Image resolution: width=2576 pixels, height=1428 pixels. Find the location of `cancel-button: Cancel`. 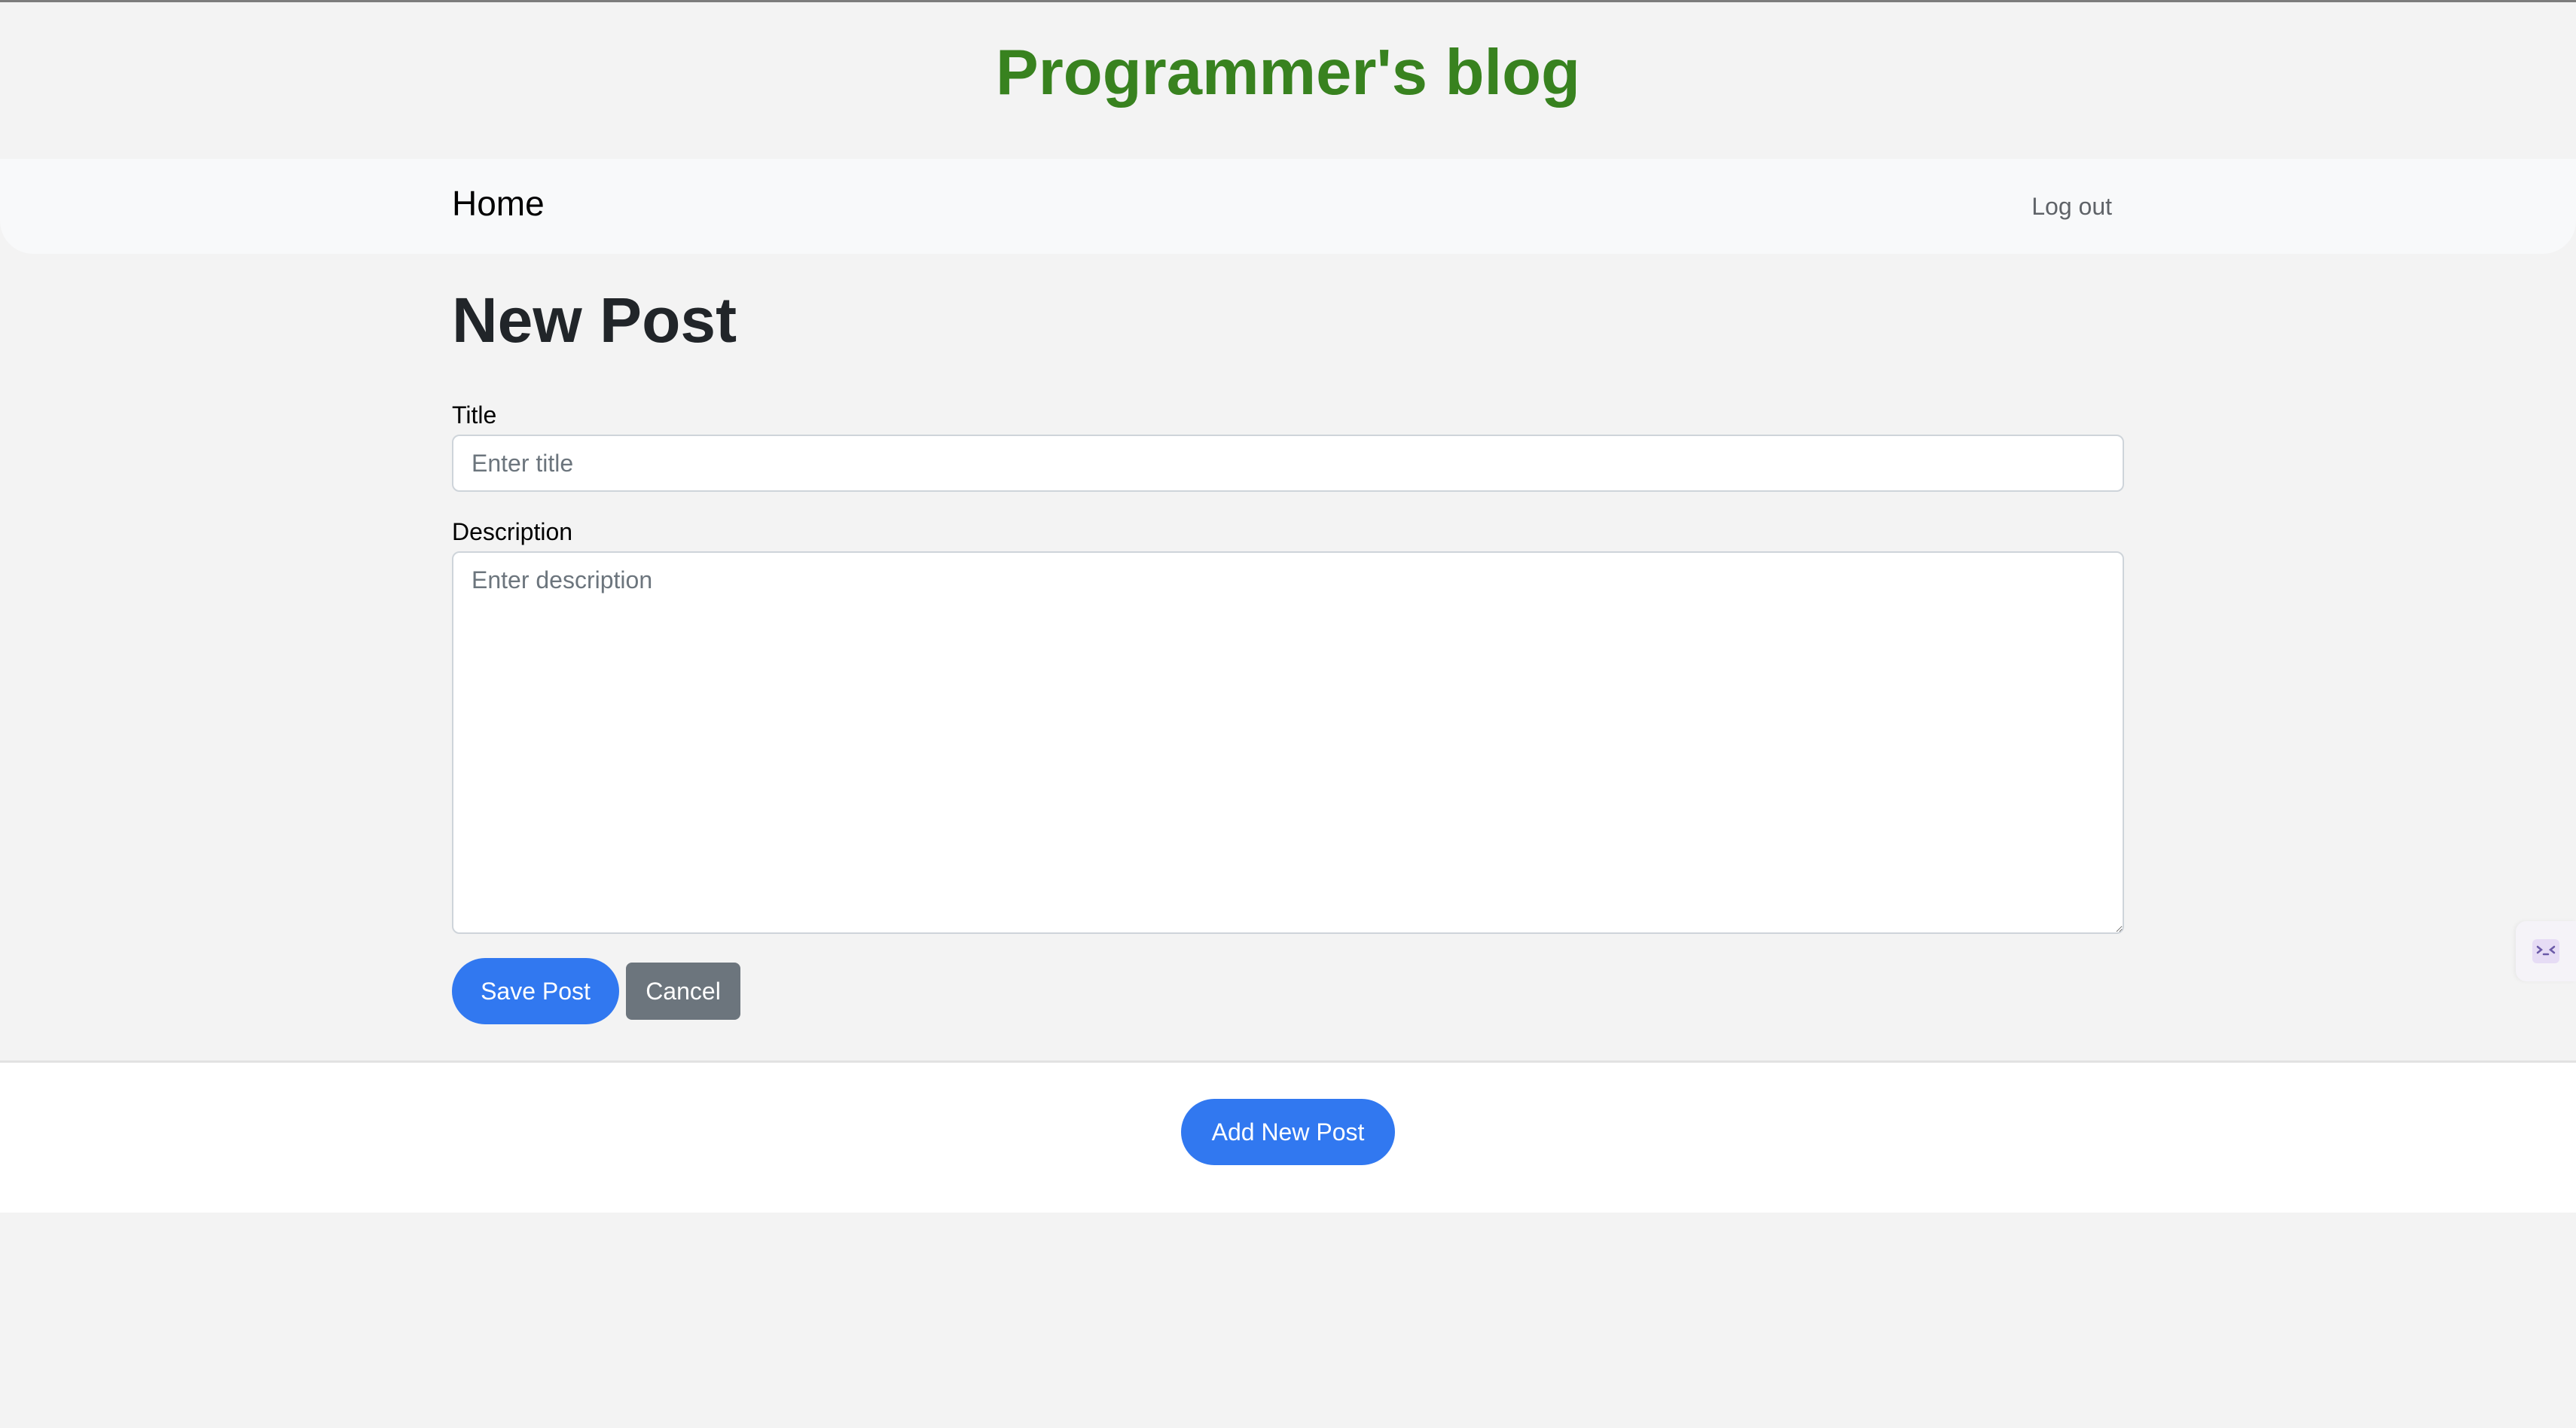

cancel-button: Cancel is located at coordinates (683, 991).